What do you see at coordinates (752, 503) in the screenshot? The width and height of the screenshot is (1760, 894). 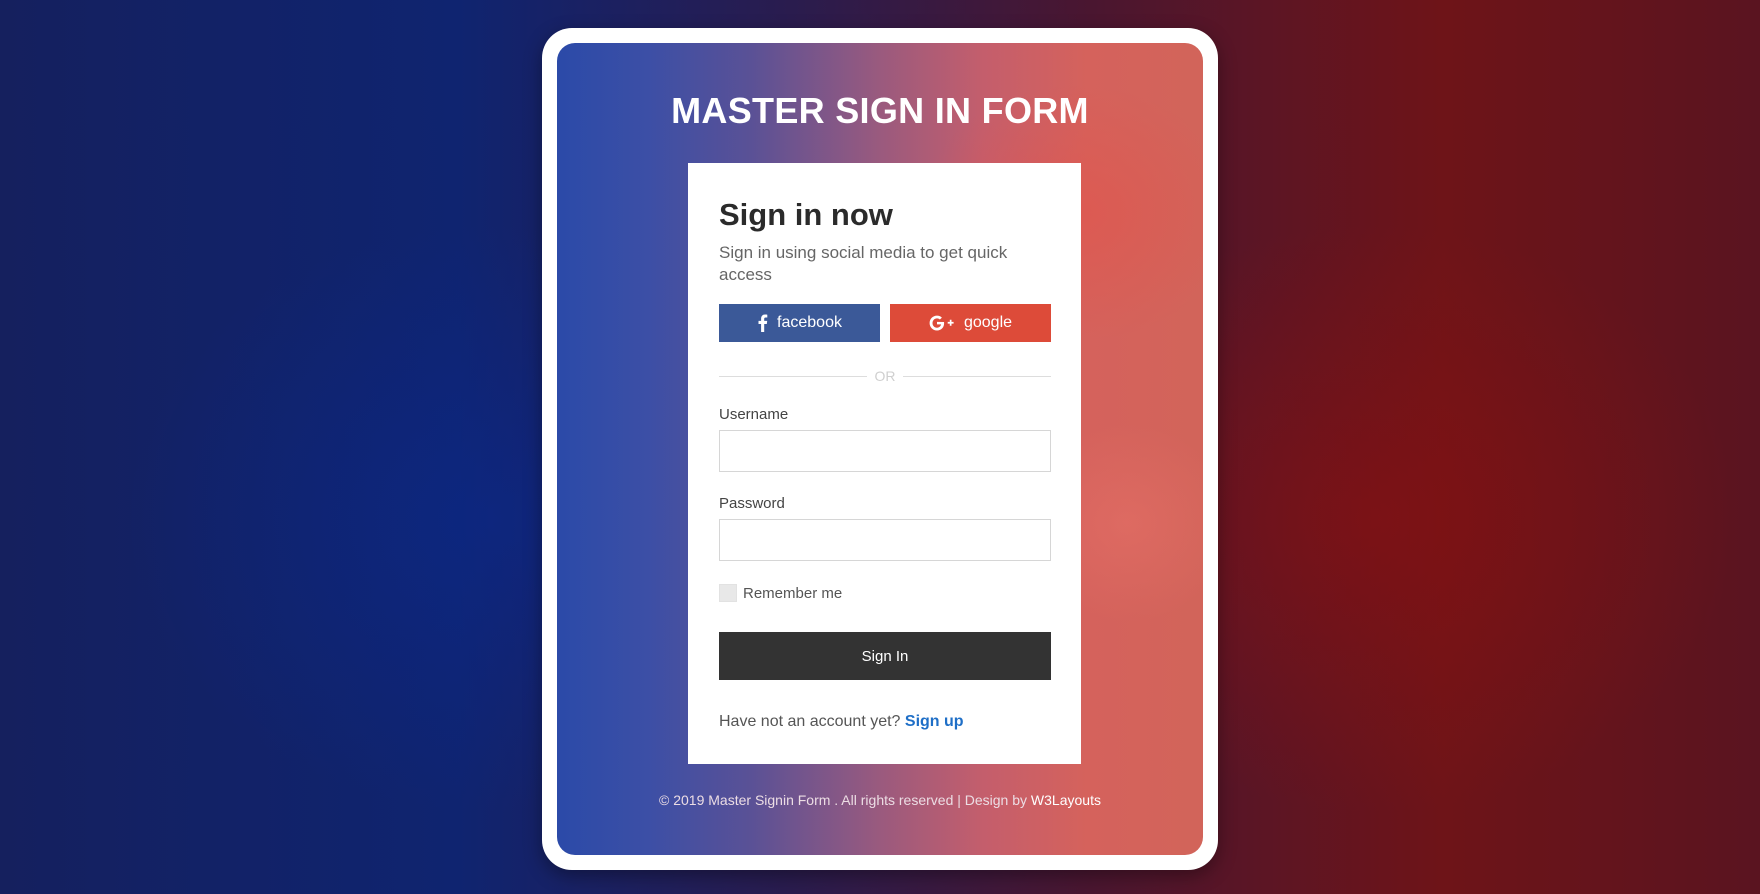 I see `password-label: Password` at bounding box center [752, 503].